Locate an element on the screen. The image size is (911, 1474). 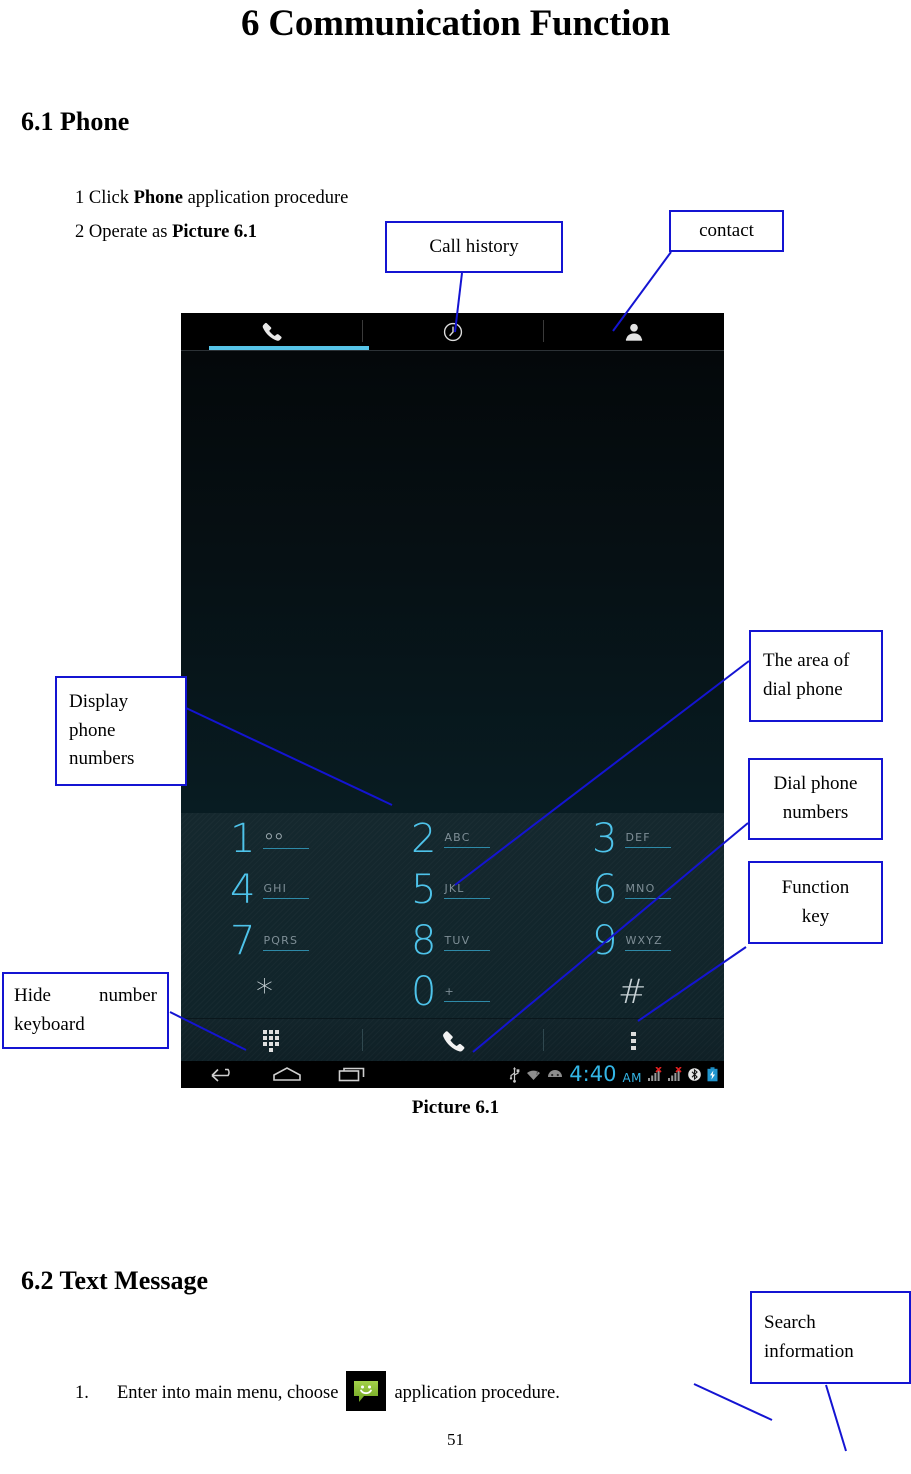
step-2-text: 2 Operate as Picture 6.1 is located at coordinates (166, 232).